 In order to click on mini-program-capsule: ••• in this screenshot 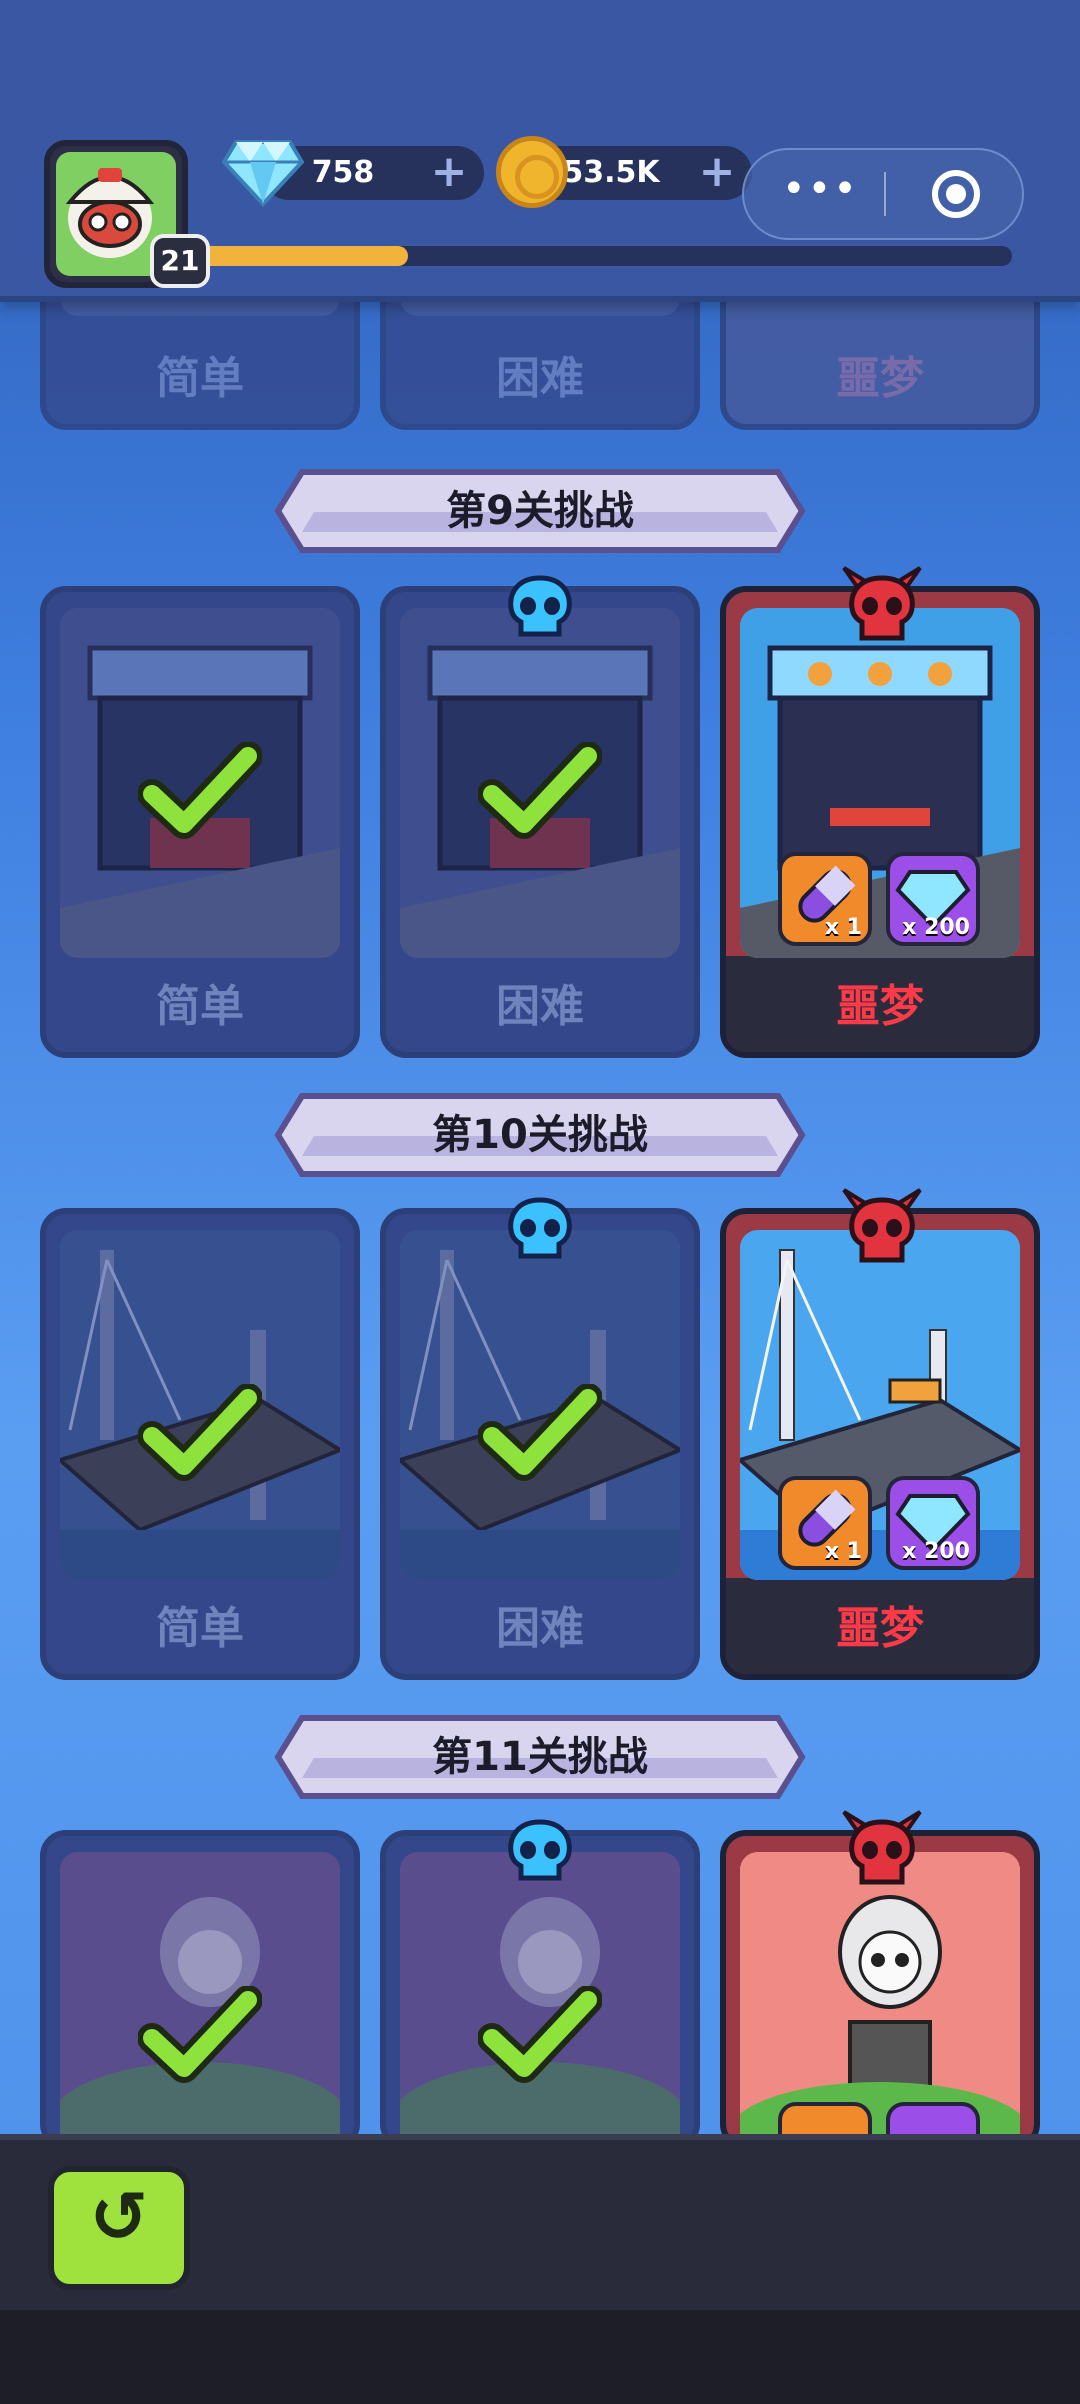, I will do `click(883, 194)`.